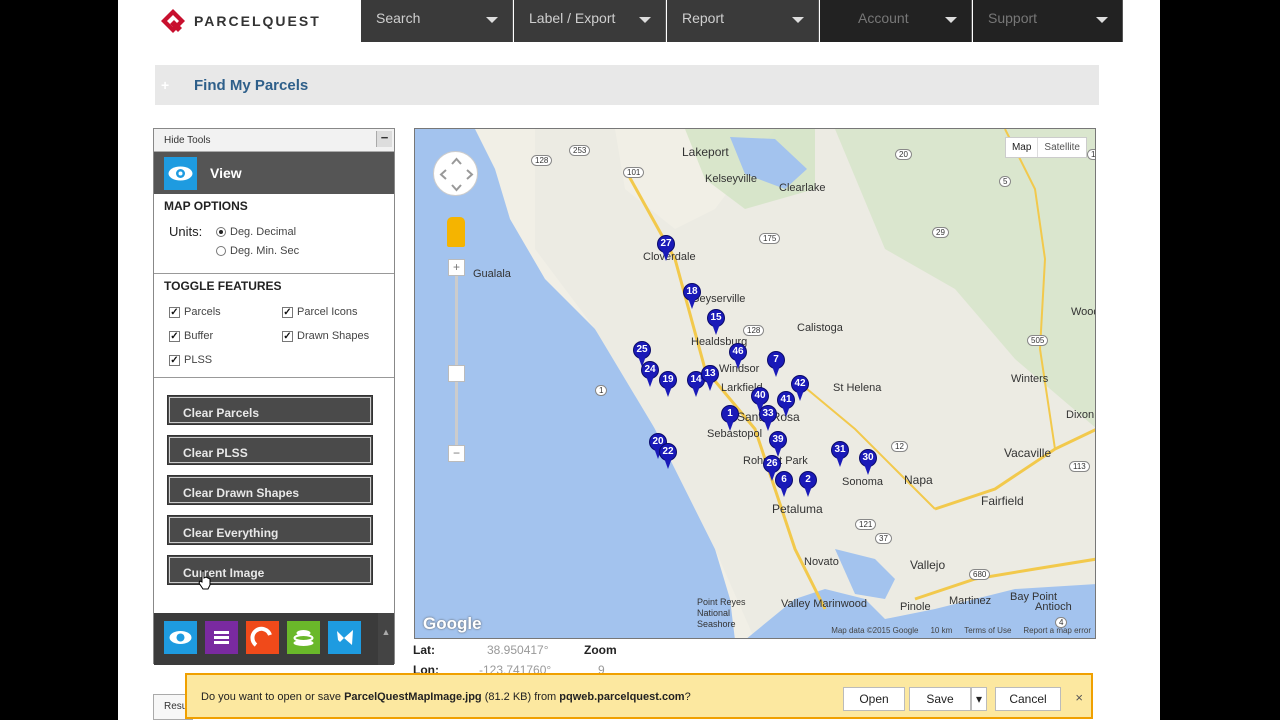 This screenshot has width=1280, height=720. I want to click on parcel-pin: 19, so click(668, 384).